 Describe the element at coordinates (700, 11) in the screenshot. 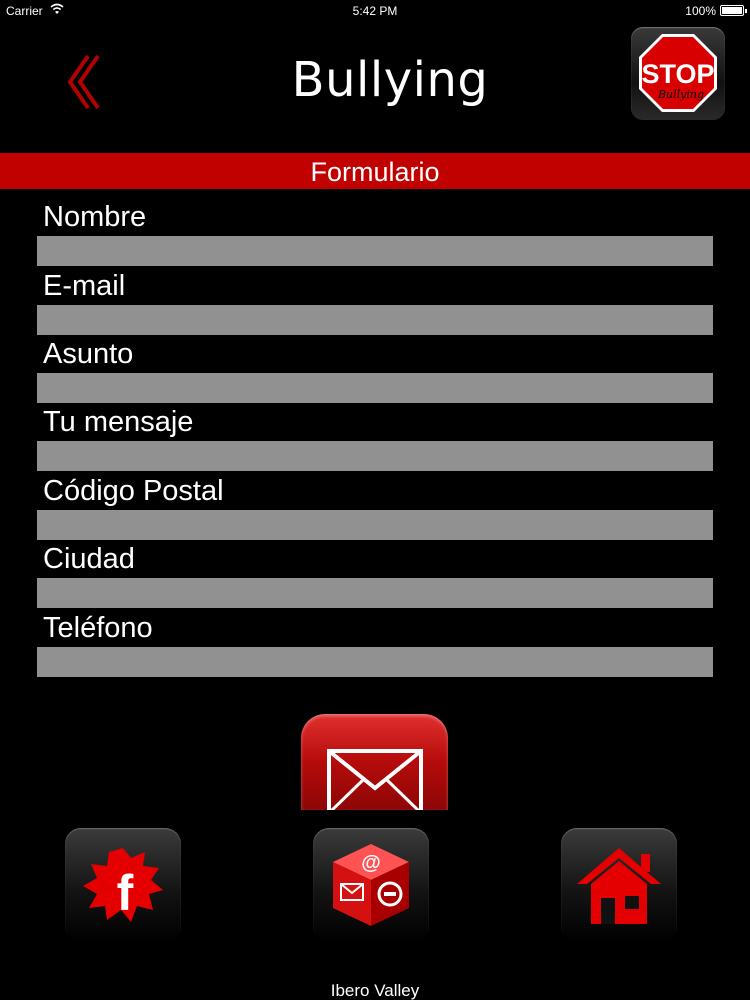

I see `battery-percentage: 100%` at that location.